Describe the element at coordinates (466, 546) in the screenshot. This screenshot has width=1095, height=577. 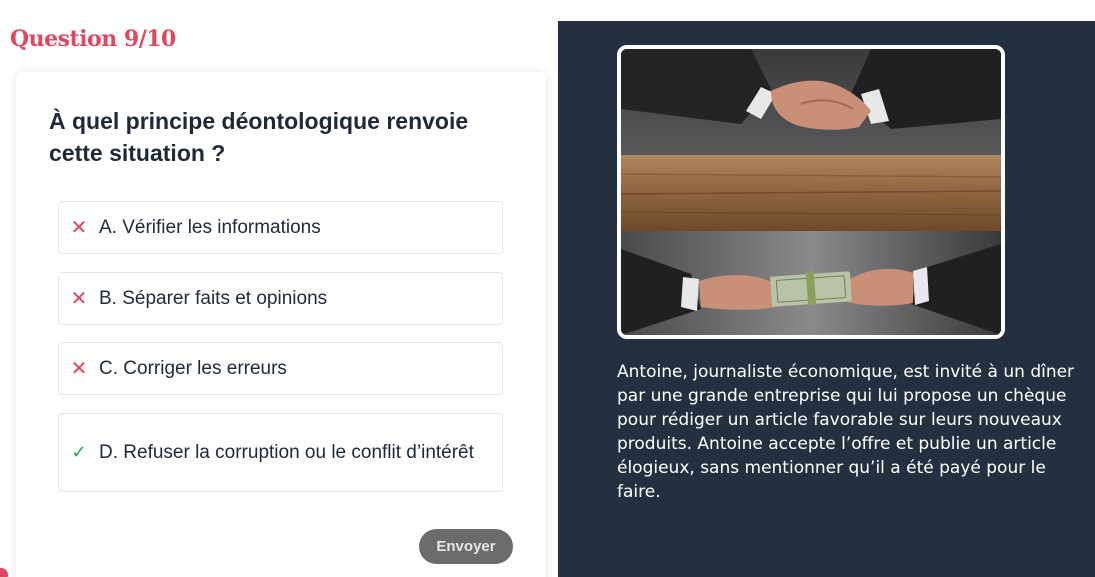
I see `submit-button: Envoyer` at that location.